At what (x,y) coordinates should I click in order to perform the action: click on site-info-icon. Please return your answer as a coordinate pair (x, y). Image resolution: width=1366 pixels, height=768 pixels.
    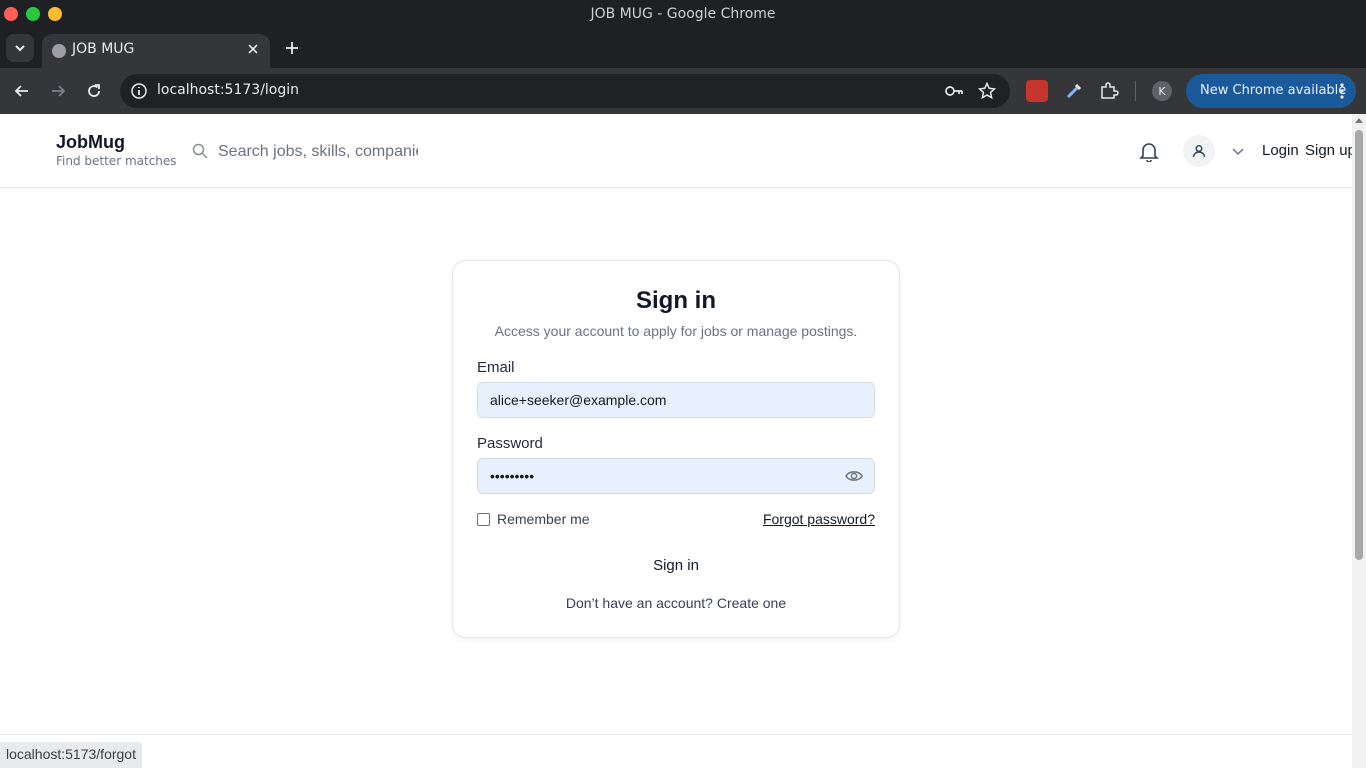
    Looking at the image, I should click on (139, 91).